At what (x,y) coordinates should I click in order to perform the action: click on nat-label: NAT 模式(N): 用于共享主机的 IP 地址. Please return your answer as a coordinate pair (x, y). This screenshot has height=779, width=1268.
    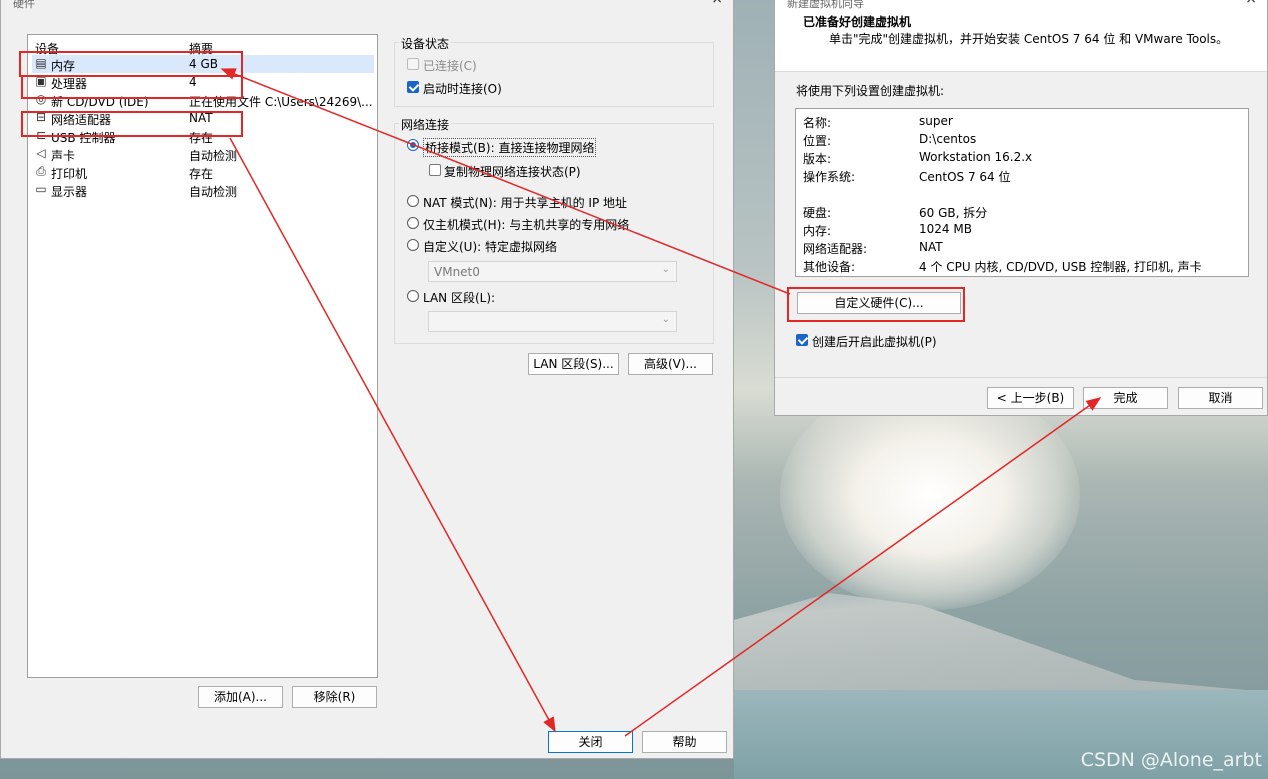
    Looking at the image, I should click on (525, 202).